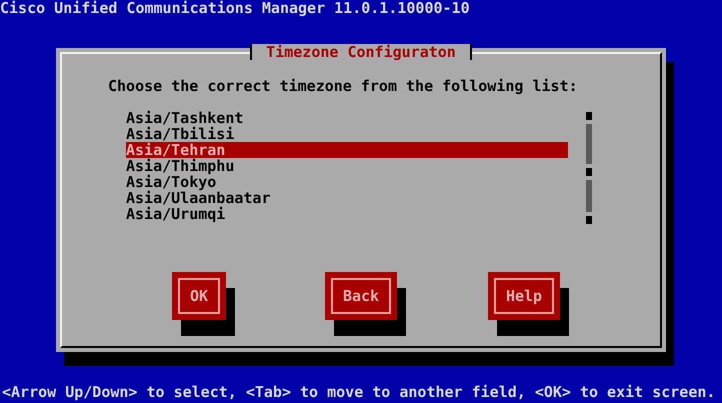  What do you see at coordinates (347, 198) in the screenshot?
I see `timezone-list-item: Asia/Ulaanbaatar` at bounding box center [347, 198].